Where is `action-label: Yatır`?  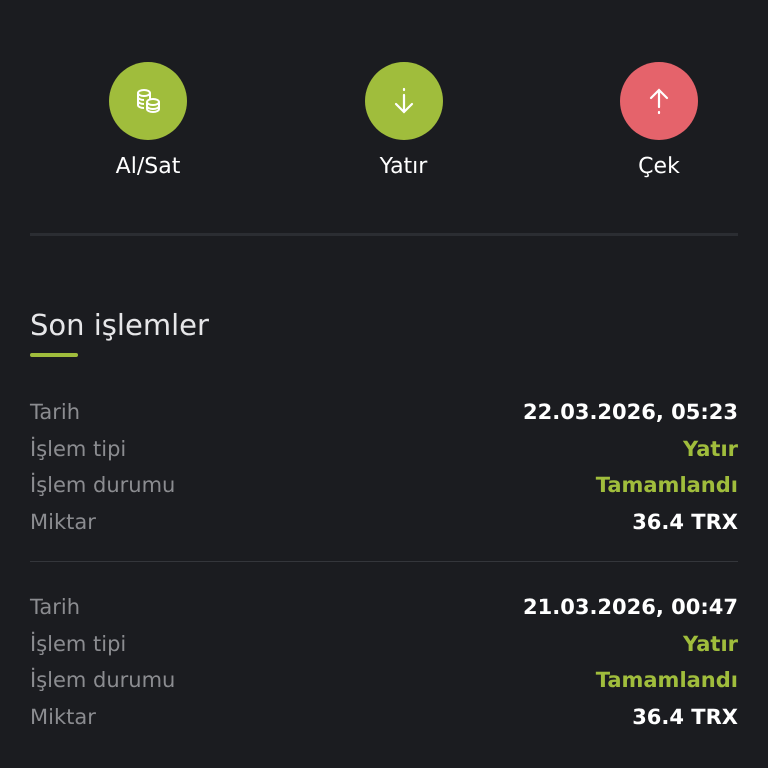
action-label: Yatır is located at coordinates (404, 167).